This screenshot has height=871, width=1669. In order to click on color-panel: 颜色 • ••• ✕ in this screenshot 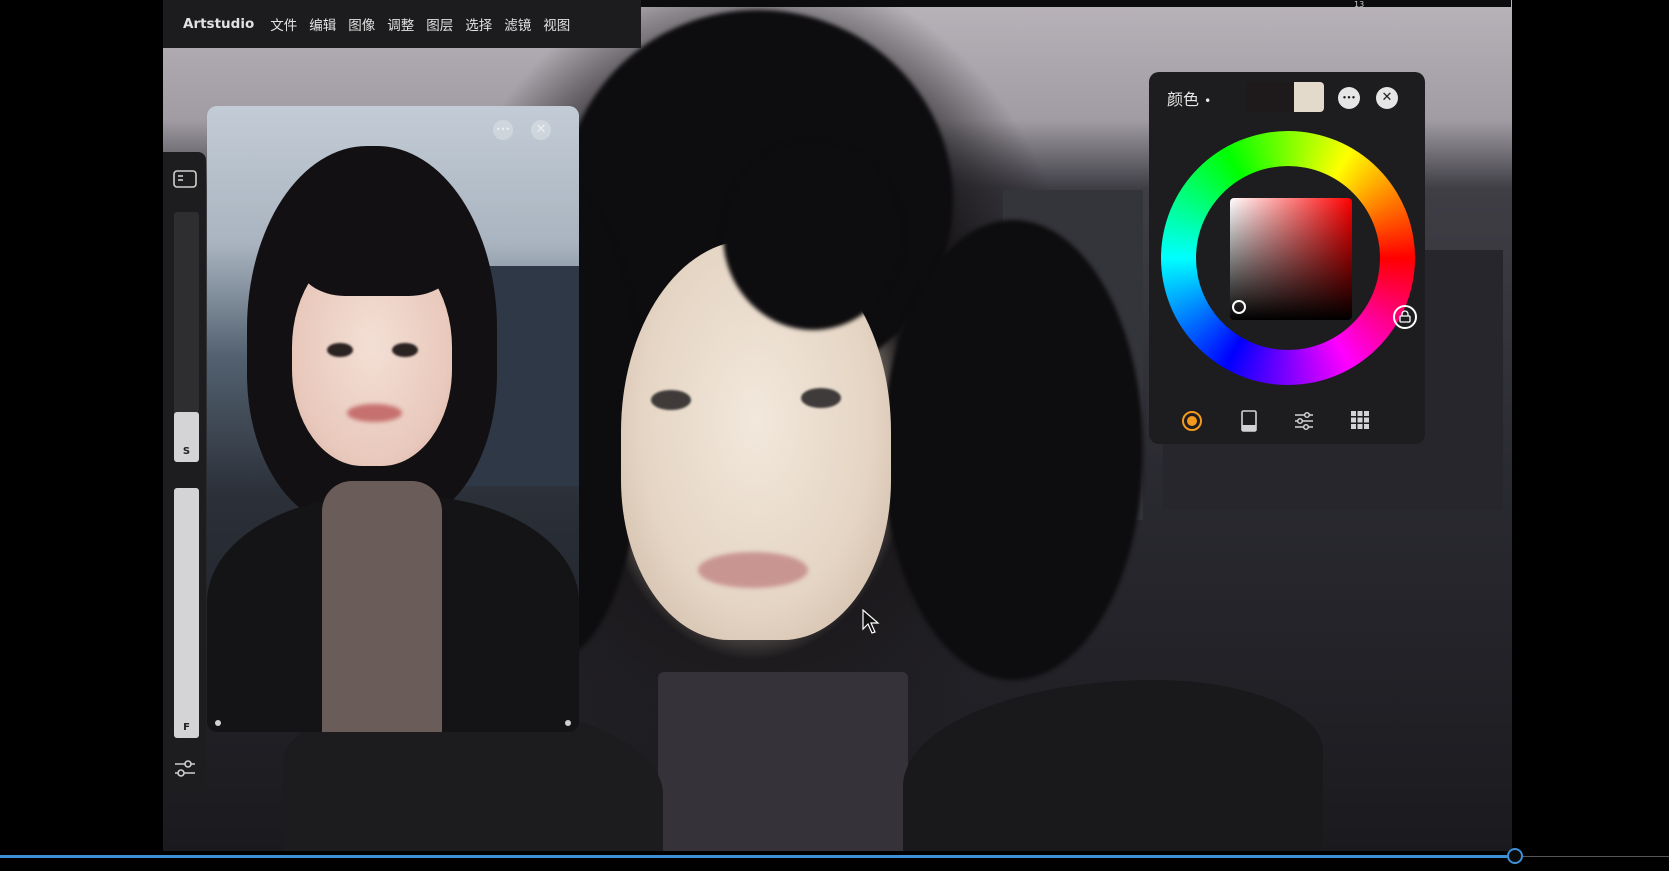, I will do `click(1287, 258)`.